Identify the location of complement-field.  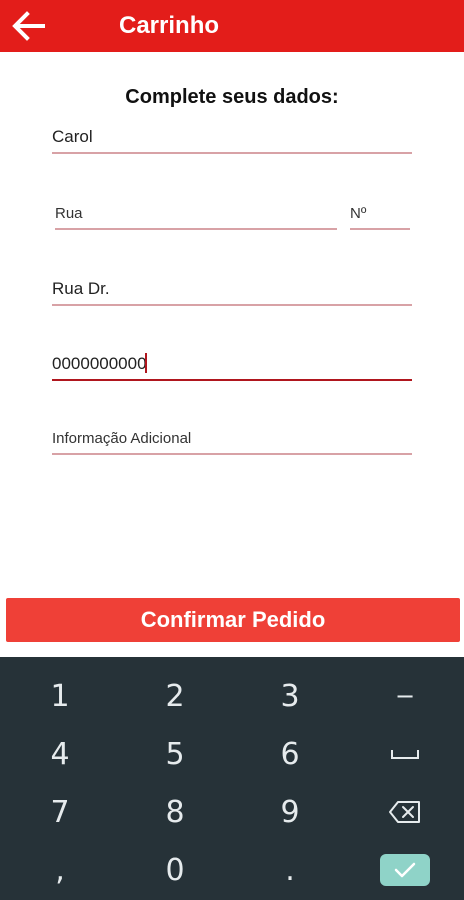
(232, 291).